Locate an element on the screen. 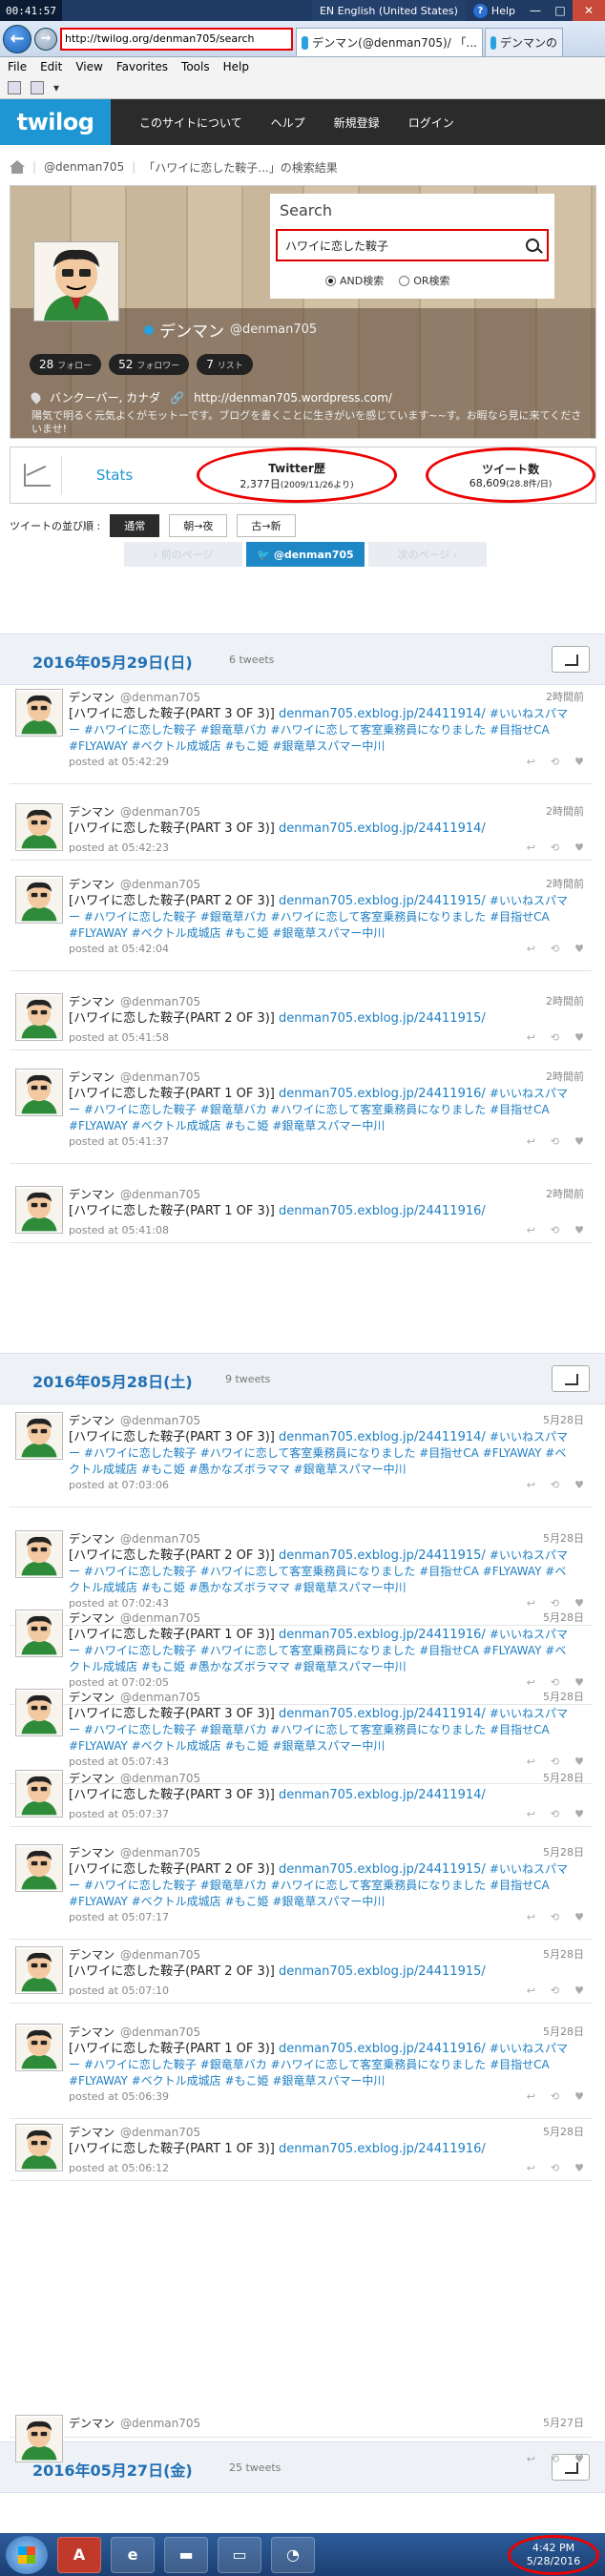 The image size is (605, 2576). window-icon: ▭ is located at coordinates (240, 2554).